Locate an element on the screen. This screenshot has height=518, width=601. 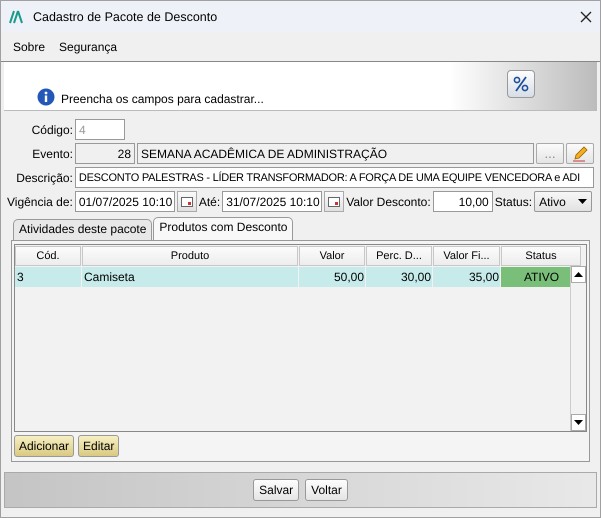
close-icon is located at coordinates (586, 16).